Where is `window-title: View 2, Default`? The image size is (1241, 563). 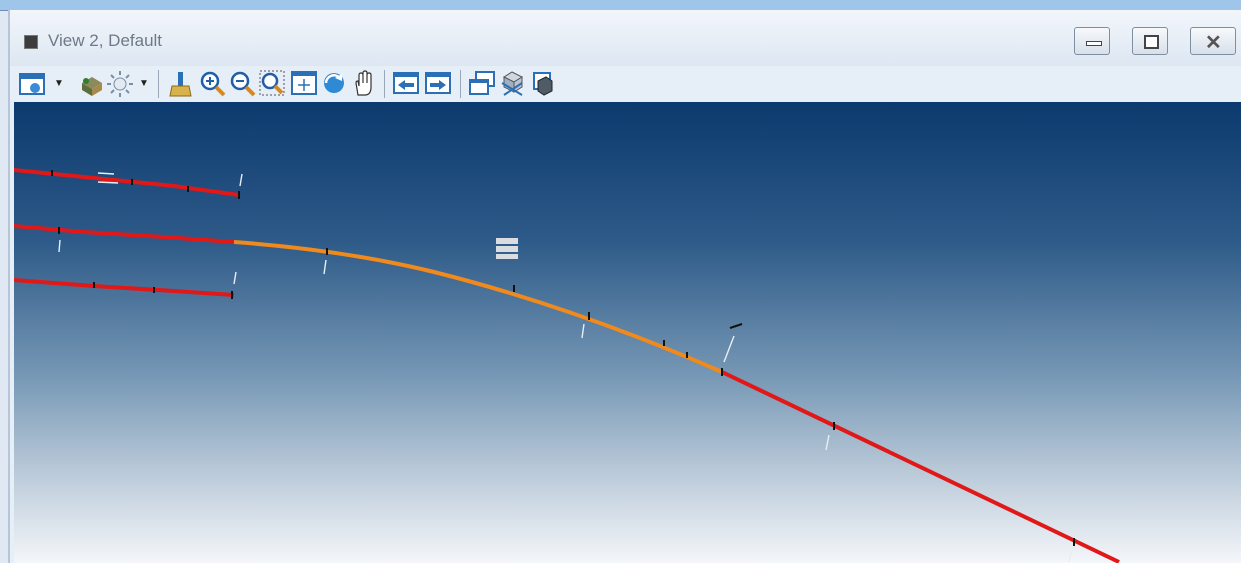
window-title: View 2, Default is located at coordinates (105, 40).